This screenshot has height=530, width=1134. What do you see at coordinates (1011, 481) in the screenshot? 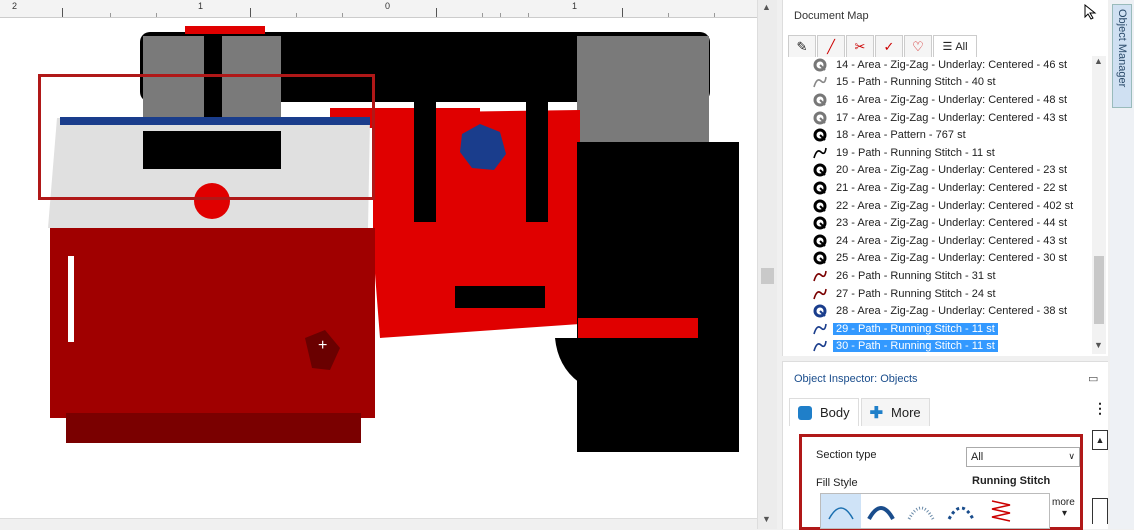
I see `fill-style-value: Running Stitch` at bounding box center [1011, 481].